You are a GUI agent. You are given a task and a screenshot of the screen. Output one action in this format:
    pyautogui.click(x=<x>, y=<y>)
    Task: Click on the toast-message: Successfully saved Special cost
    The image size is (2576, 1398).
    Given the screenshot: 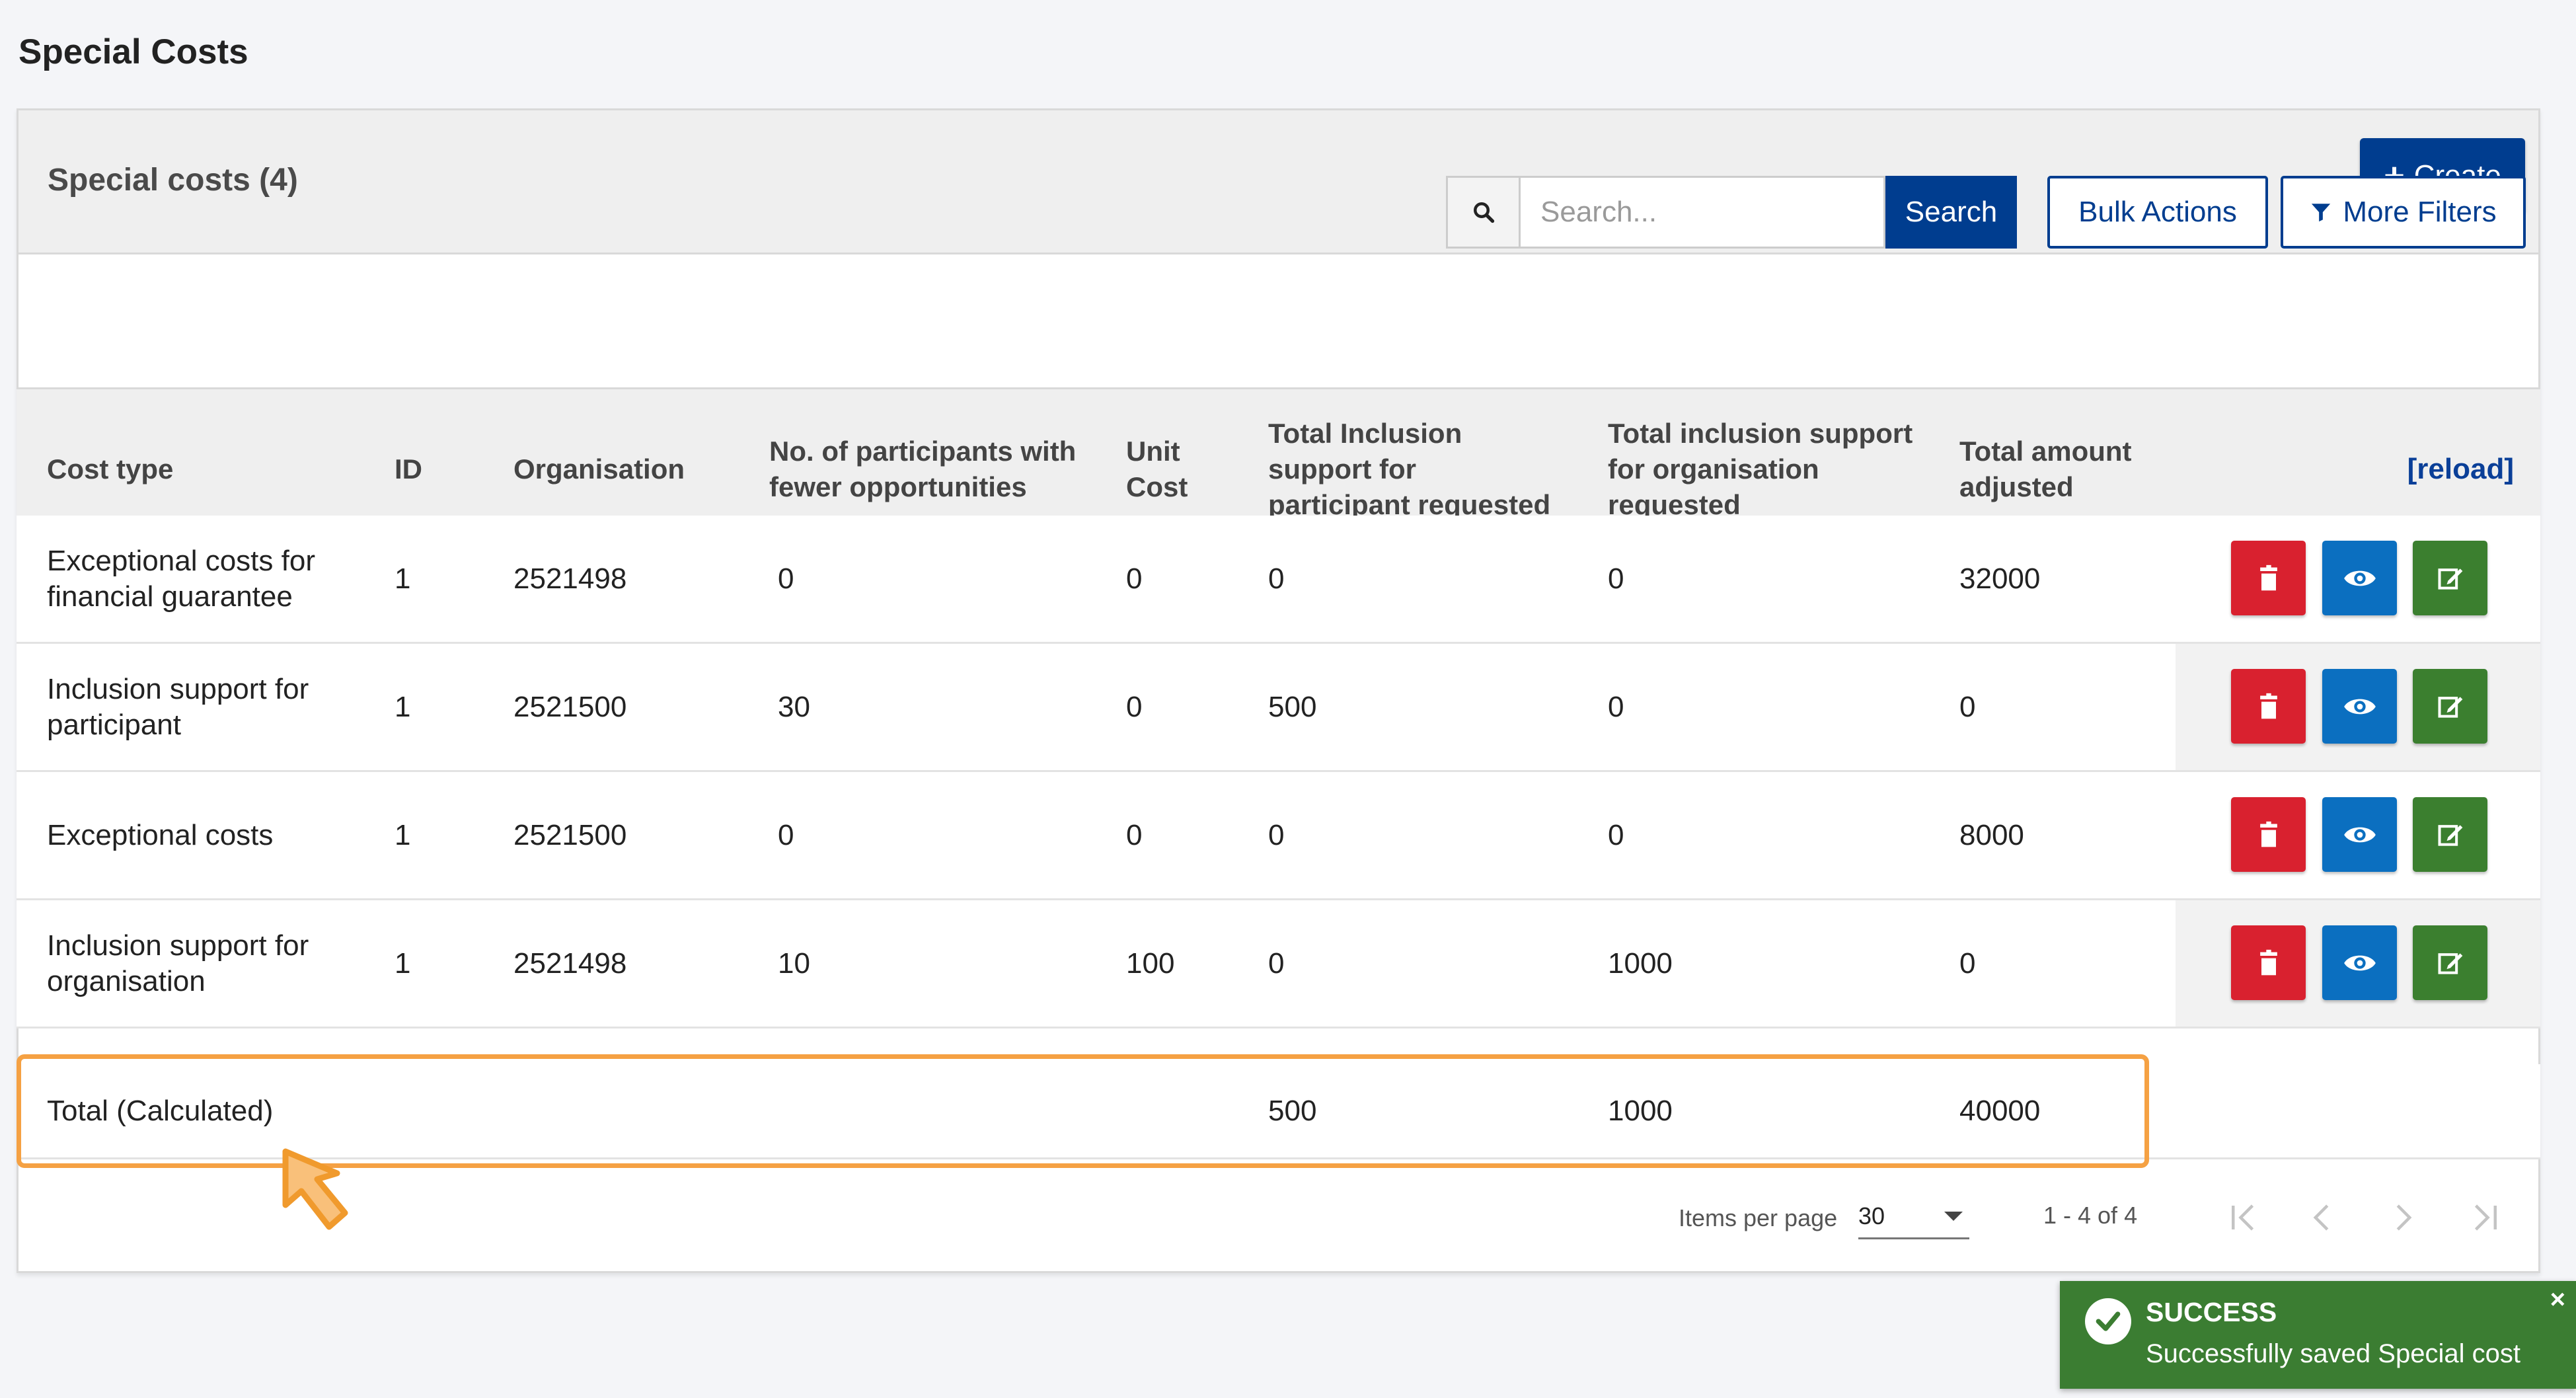 What is the action you would take?
    pyautogui.click(x=2333, y=1353)
    